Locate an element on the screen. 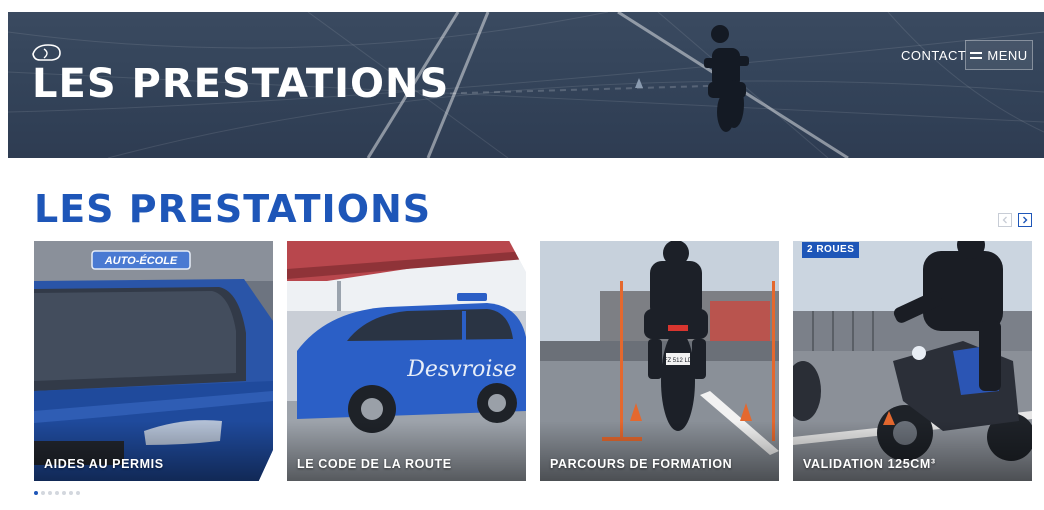  menu-label: MENU is located at coordinates (1007, 55).